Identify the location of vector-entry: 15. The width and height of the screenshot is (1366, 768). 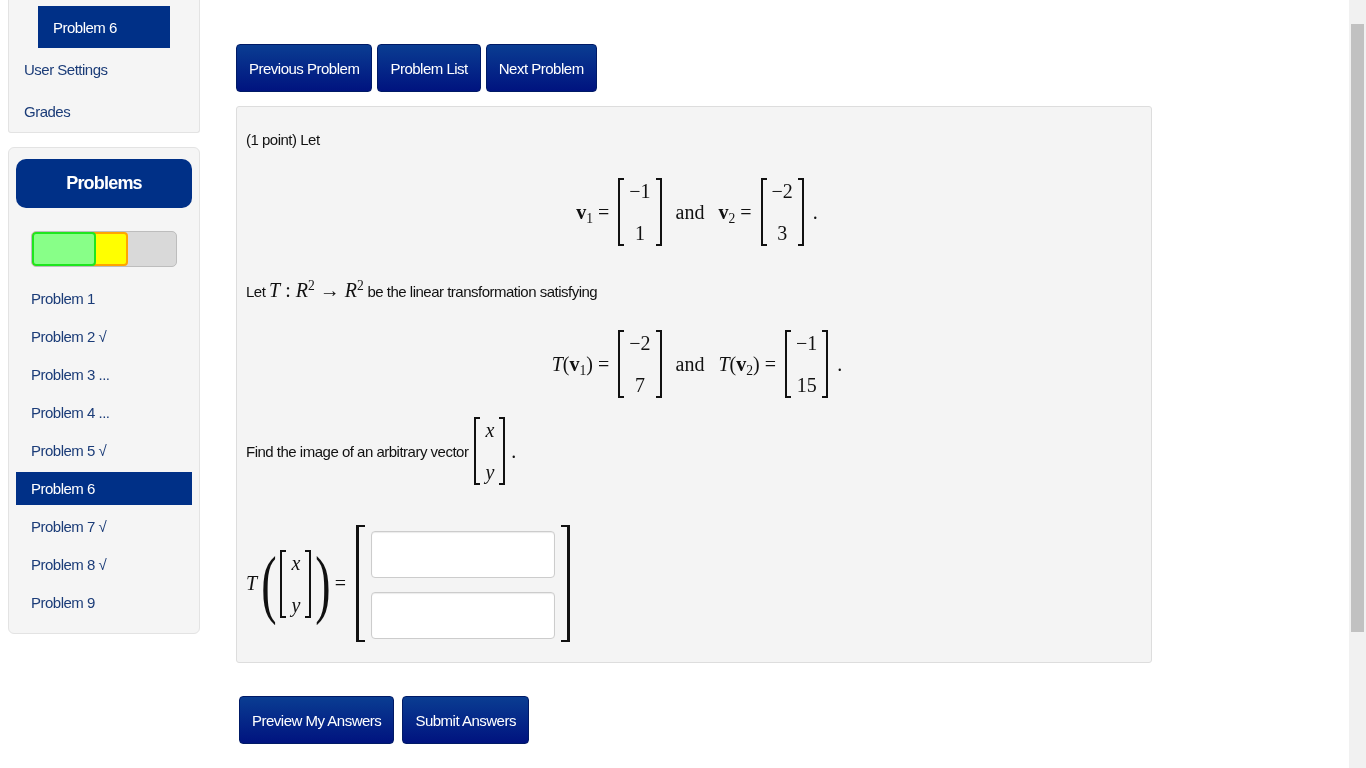
(806, 385).